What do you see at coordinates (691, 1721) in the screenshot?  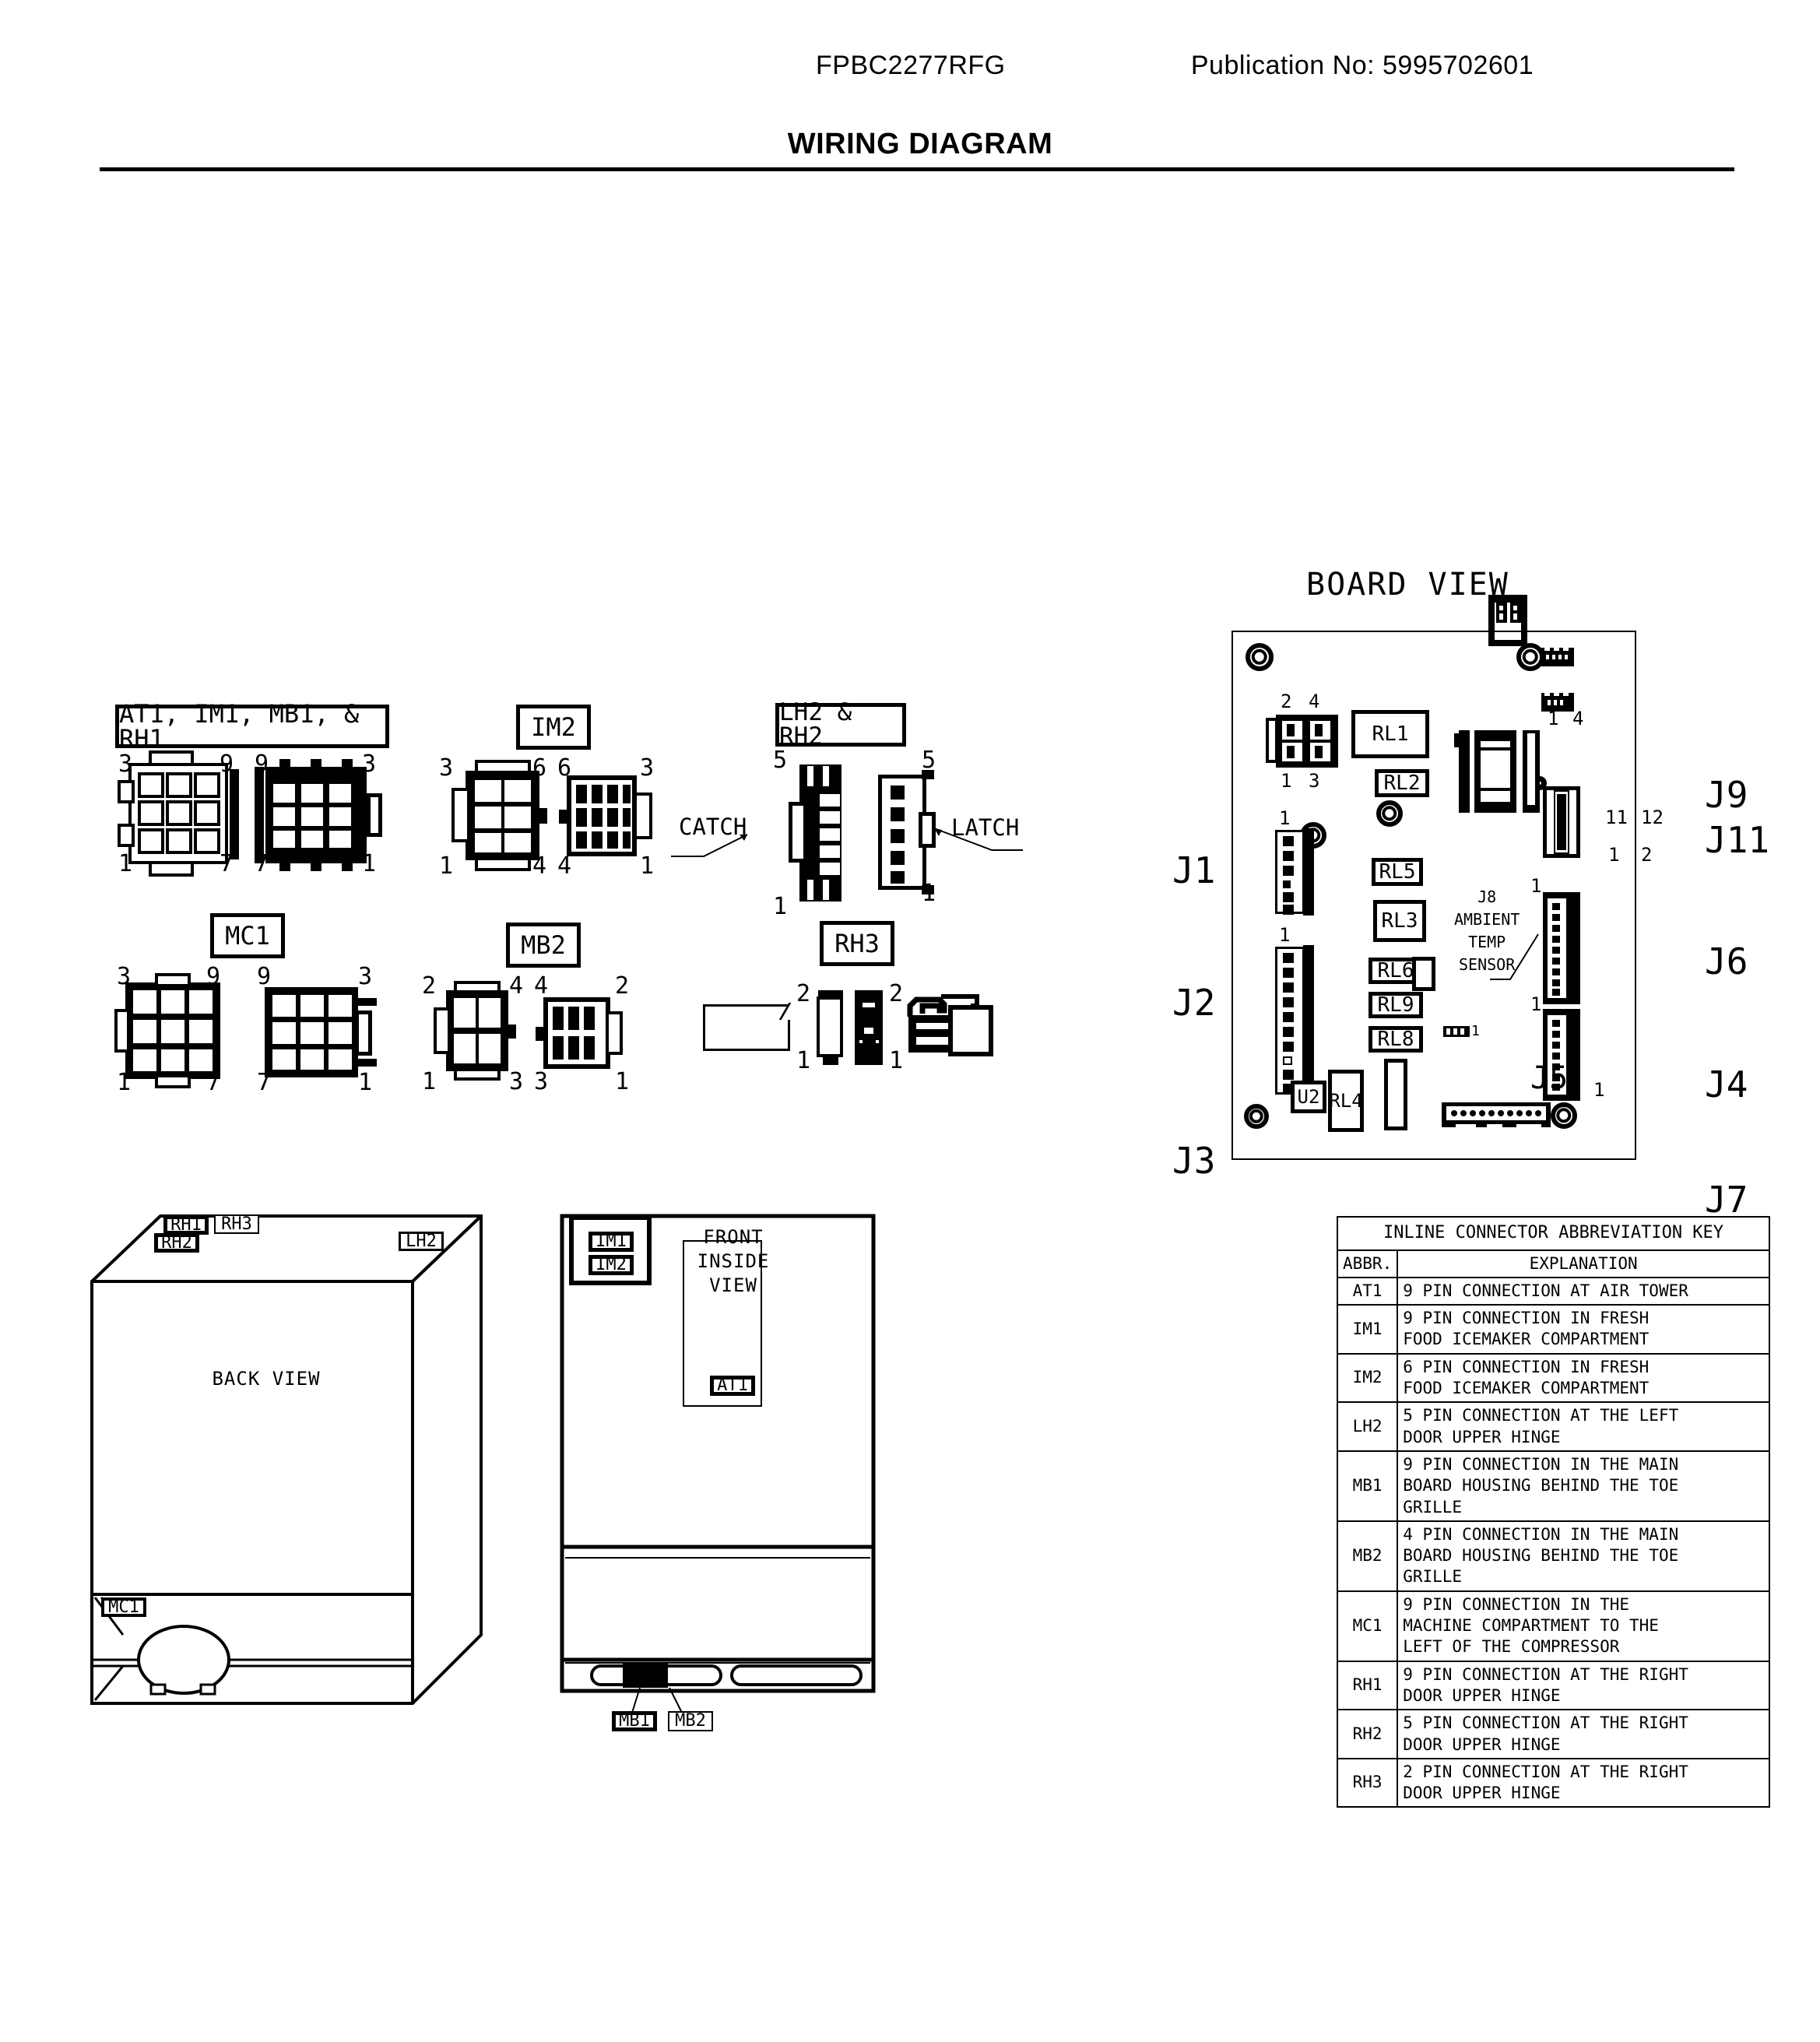 I see `tag-mb2: MB2` at bounding box center [691, 1721].